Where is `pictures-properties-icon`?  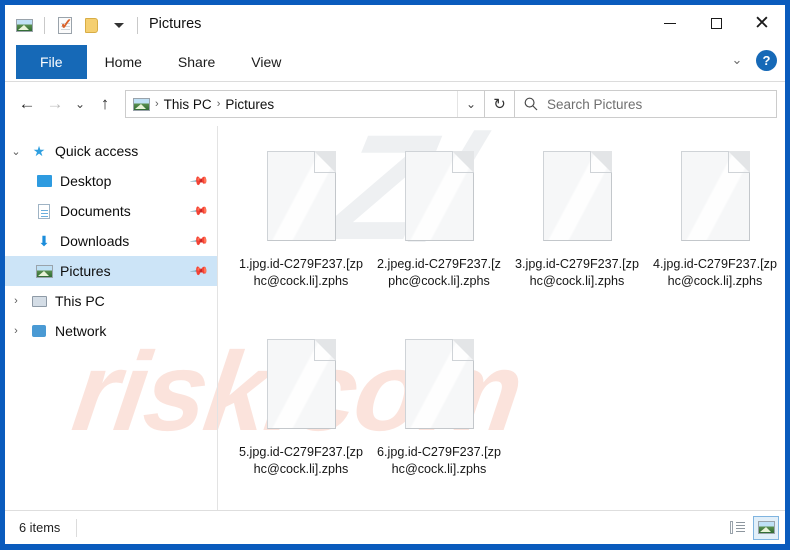
pictures-properties-icon is located at coordinates (24, 25).